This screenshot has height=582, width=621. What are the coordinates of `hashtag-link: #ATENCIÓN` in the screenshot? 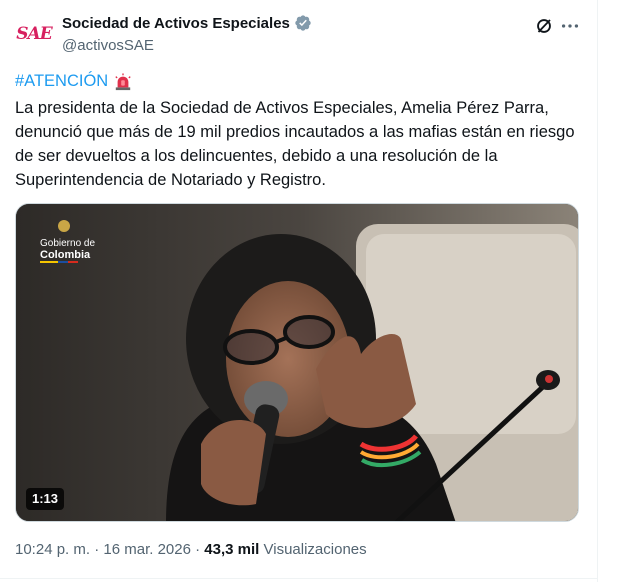 It's located at (61, 81).